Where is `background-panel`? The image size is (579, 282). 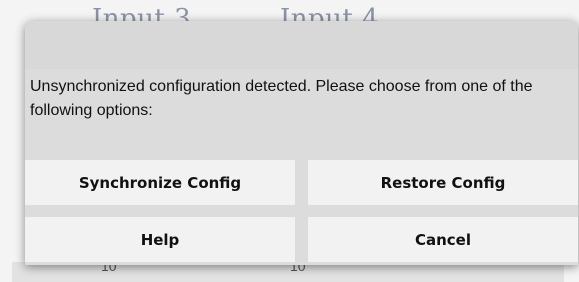 background-panel is located at coordinates (288, 272).